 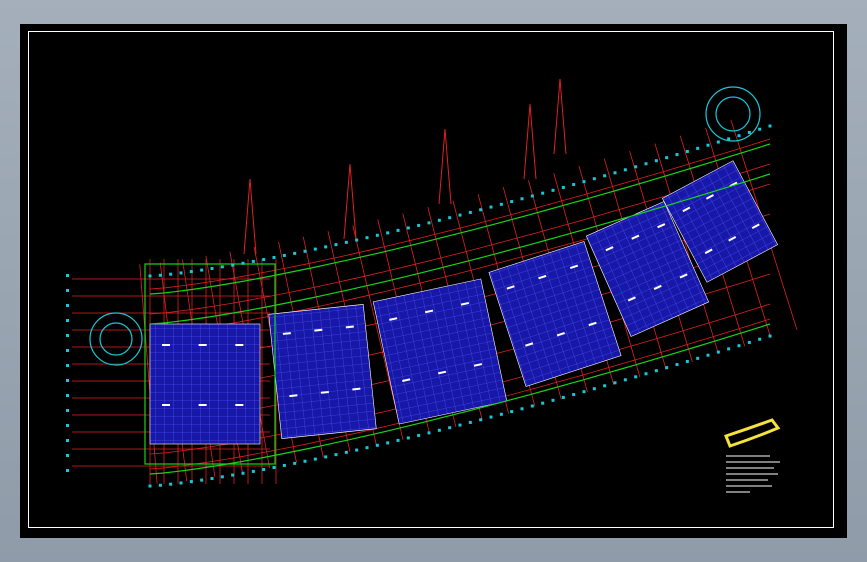 What do you see at coordinates (405, 166) in the screenshot?
I see `roof-spires` at bounding box center [405, 166].